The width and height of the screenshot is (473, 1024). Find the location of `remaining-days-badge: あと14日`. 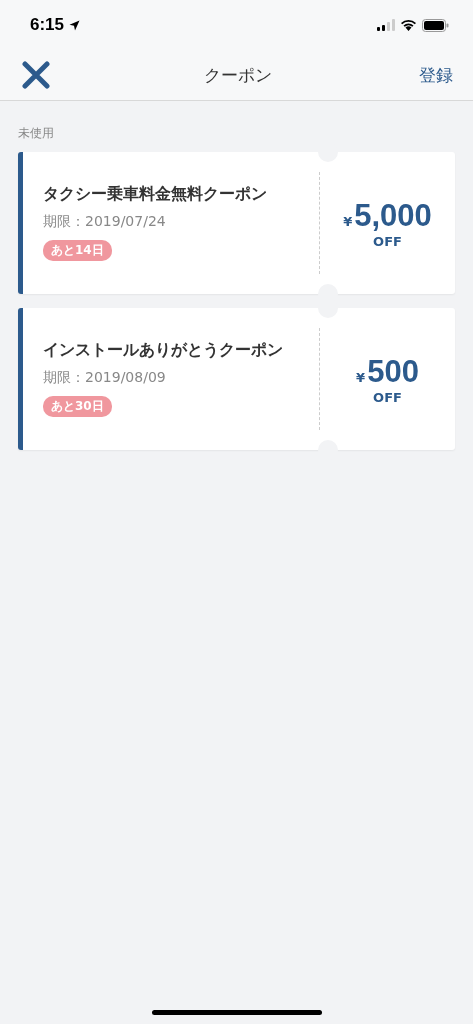

remaining-days-badge: あと14日 is located at coordinates (77, 250).